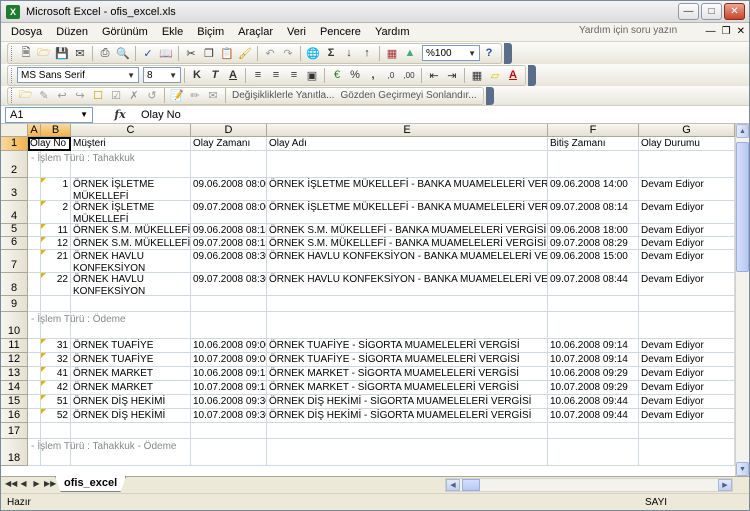 The width and height of the screenshot is (750, 511). Describe the element at coordinates (373, 75) in the screenshot. I see `comma-style-icon: ,` at that location.